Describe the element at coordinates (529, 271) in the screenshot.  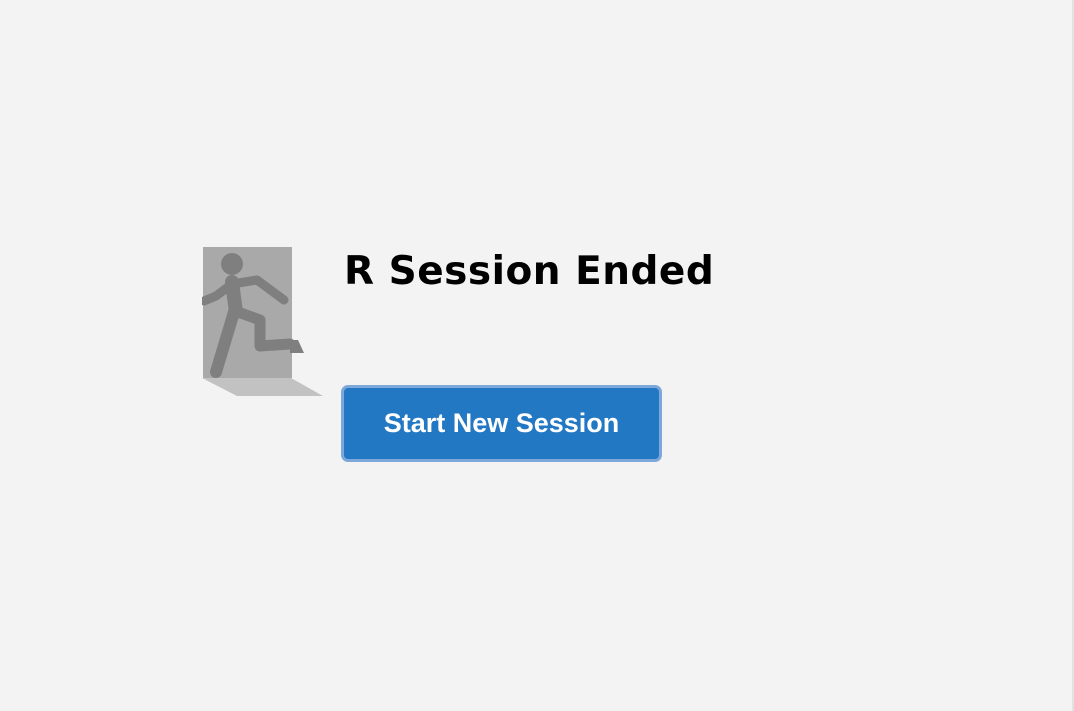
I see `page-title: R Session Ended` at that location.